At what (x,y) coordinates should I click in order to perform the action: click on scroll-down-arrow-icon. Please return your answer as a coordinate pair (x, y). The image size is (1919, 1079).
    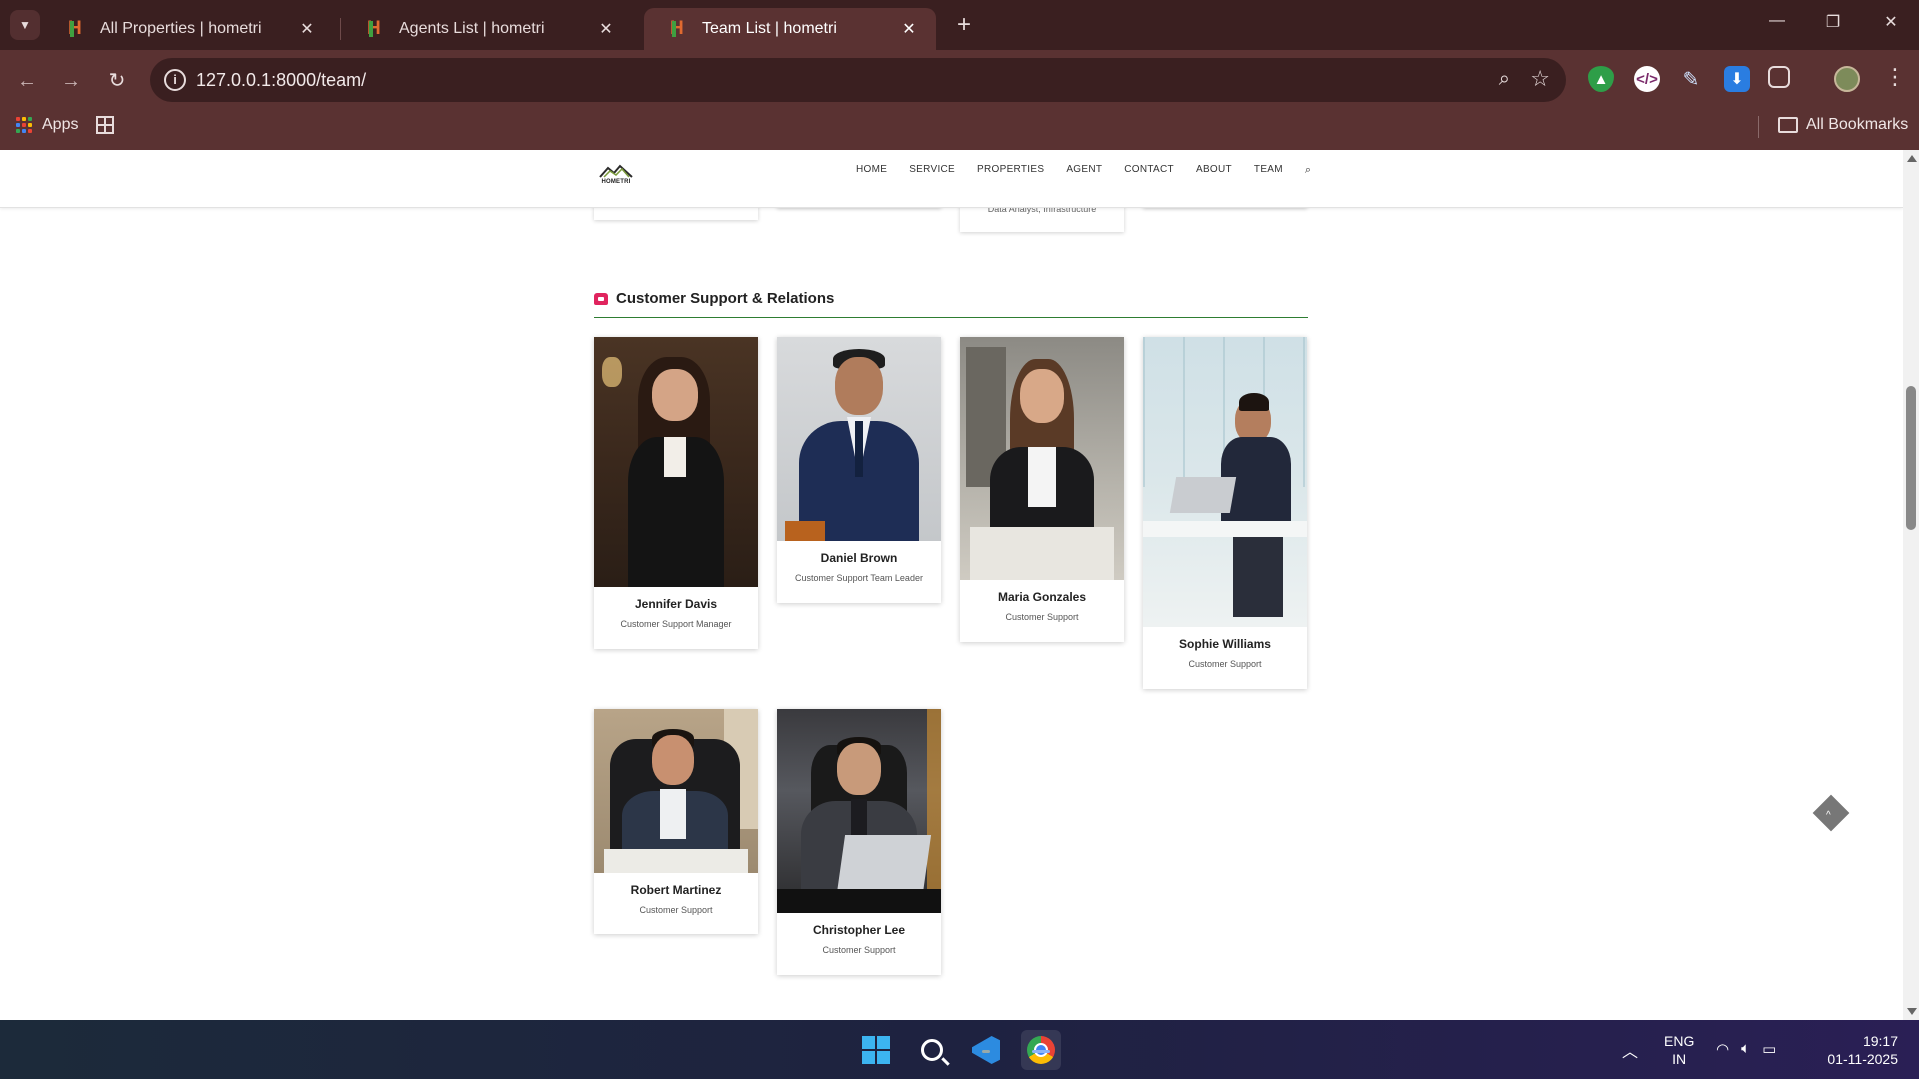
    Looking at the image, I should click on (1912, 1011).